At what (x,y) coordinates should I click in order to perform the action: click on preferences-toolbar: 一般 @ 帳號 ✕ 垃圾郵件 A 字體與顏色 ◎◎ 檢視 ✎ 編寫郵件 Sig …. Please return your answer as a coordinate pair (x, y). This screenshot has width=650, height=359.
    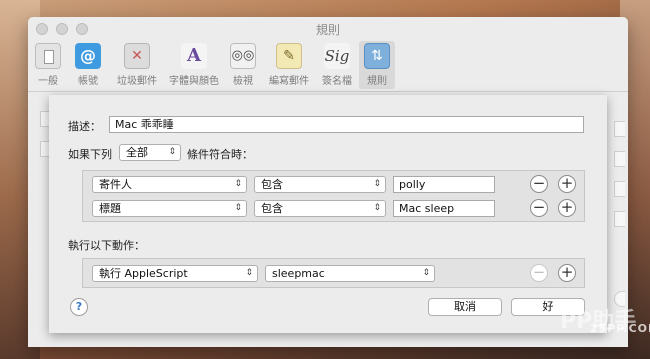
    Looking at the image, I should click on (328, 65).